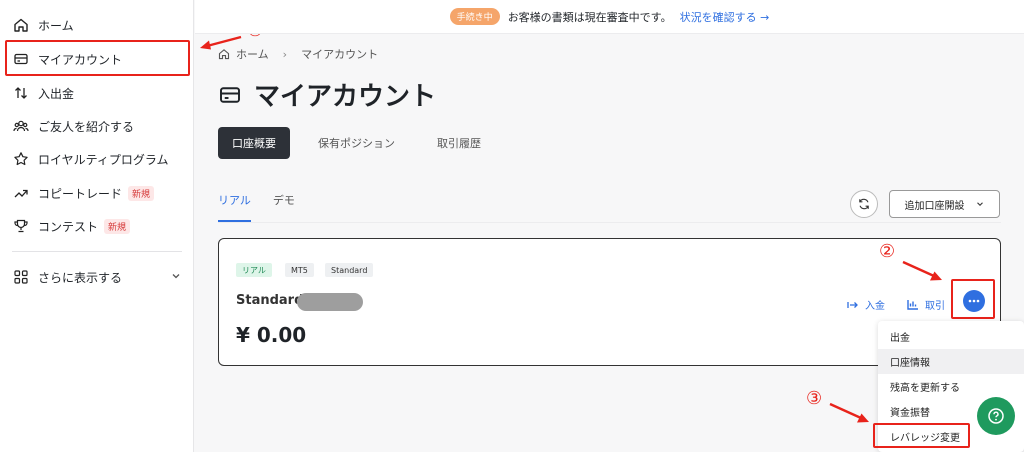 The width and height of the screenshot is (1024, 452). Describe the element at coordinates (103, 159) in the screenshot. I see `sidebar-item-label: ロイヤルティプログラム` at that location.